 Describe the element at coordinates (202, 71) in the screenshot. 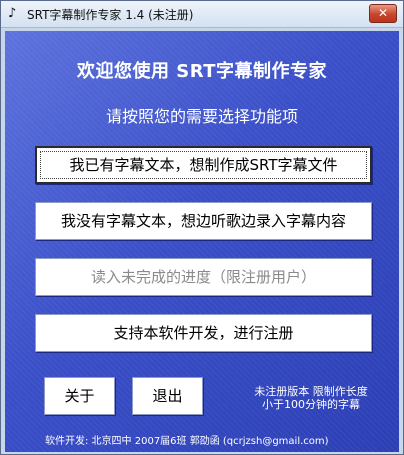

I see `welcome-heading: 欢迎您使用 SRT字幕制作专家` at that location.